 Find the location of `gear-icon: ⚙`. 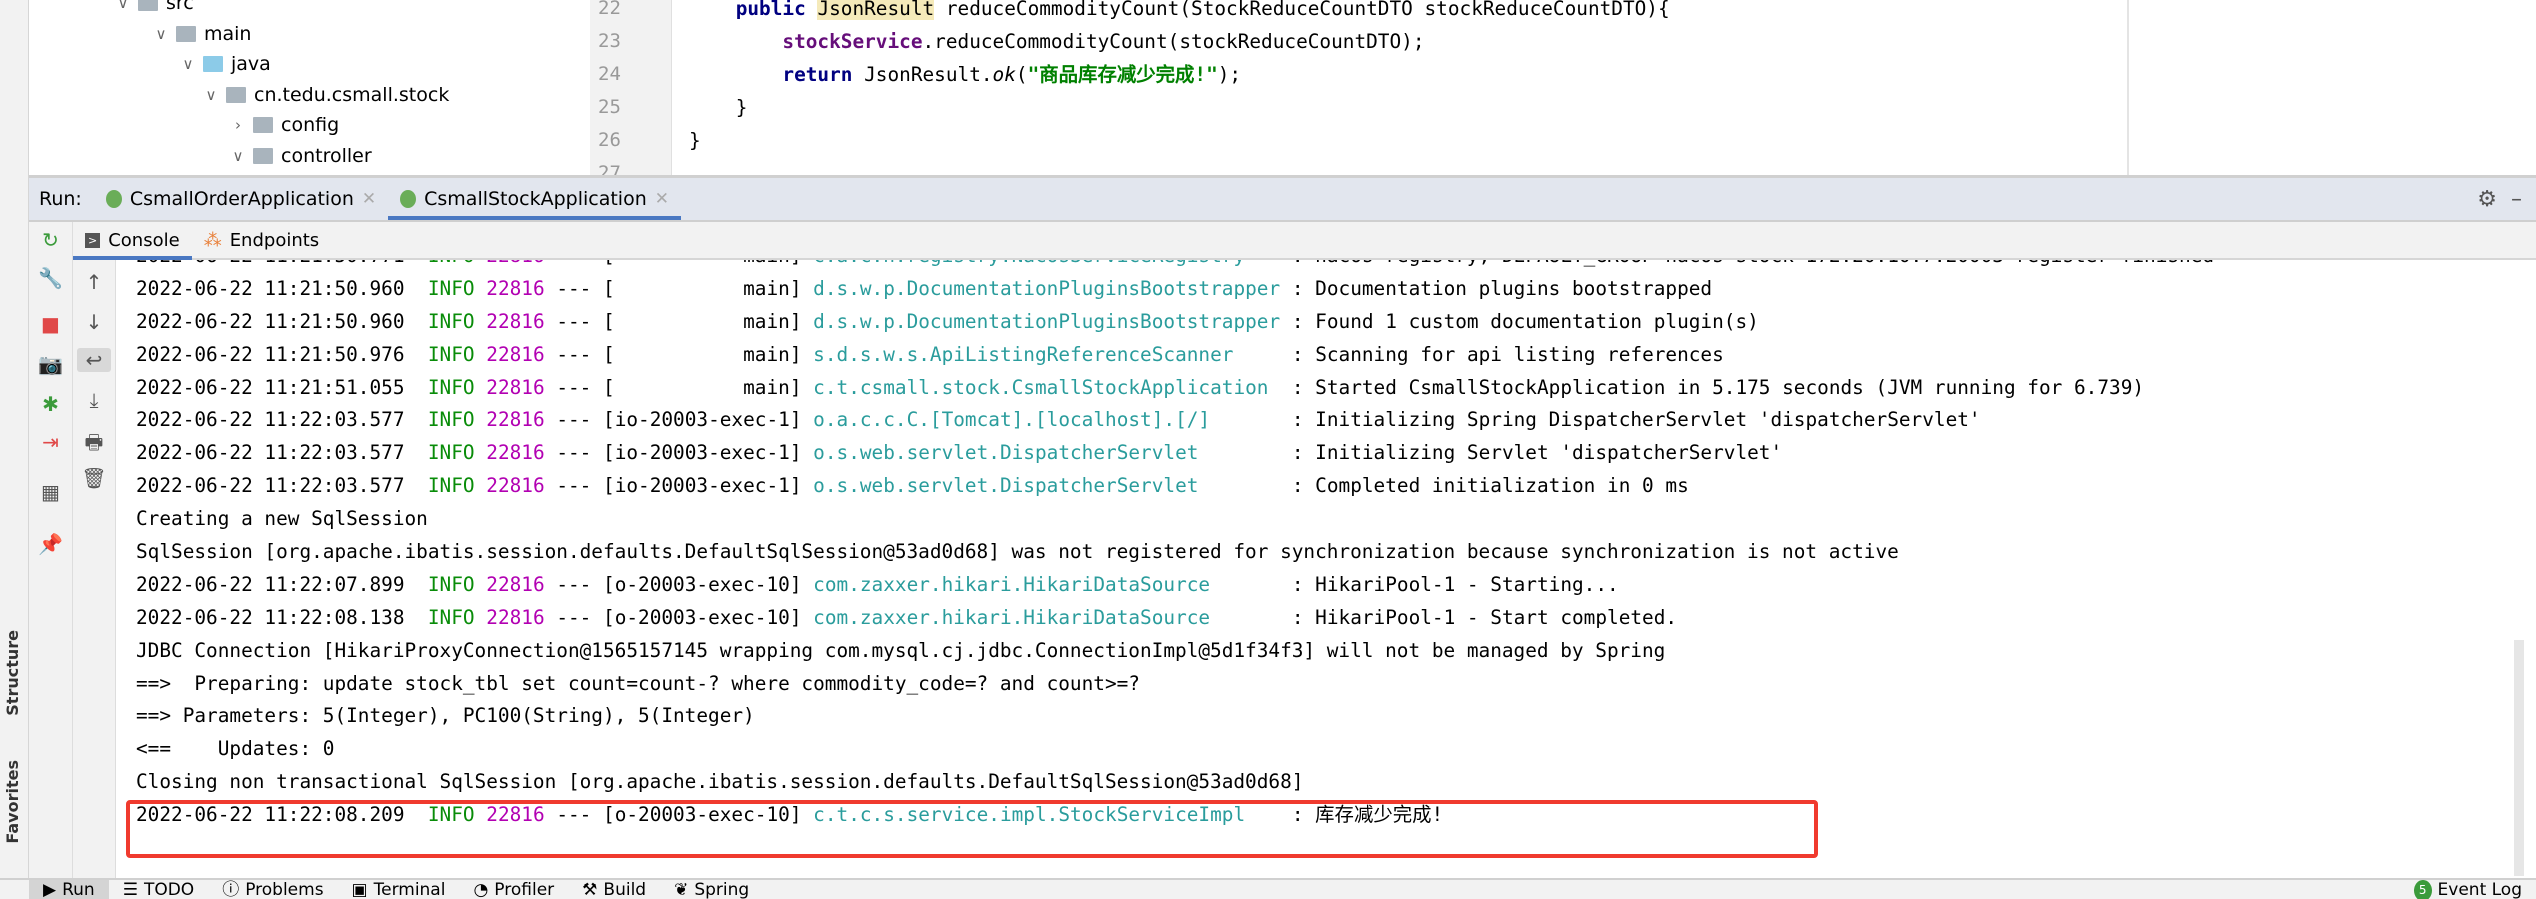

gear-icon: ⚙ is located at coordinates (2487, 199).